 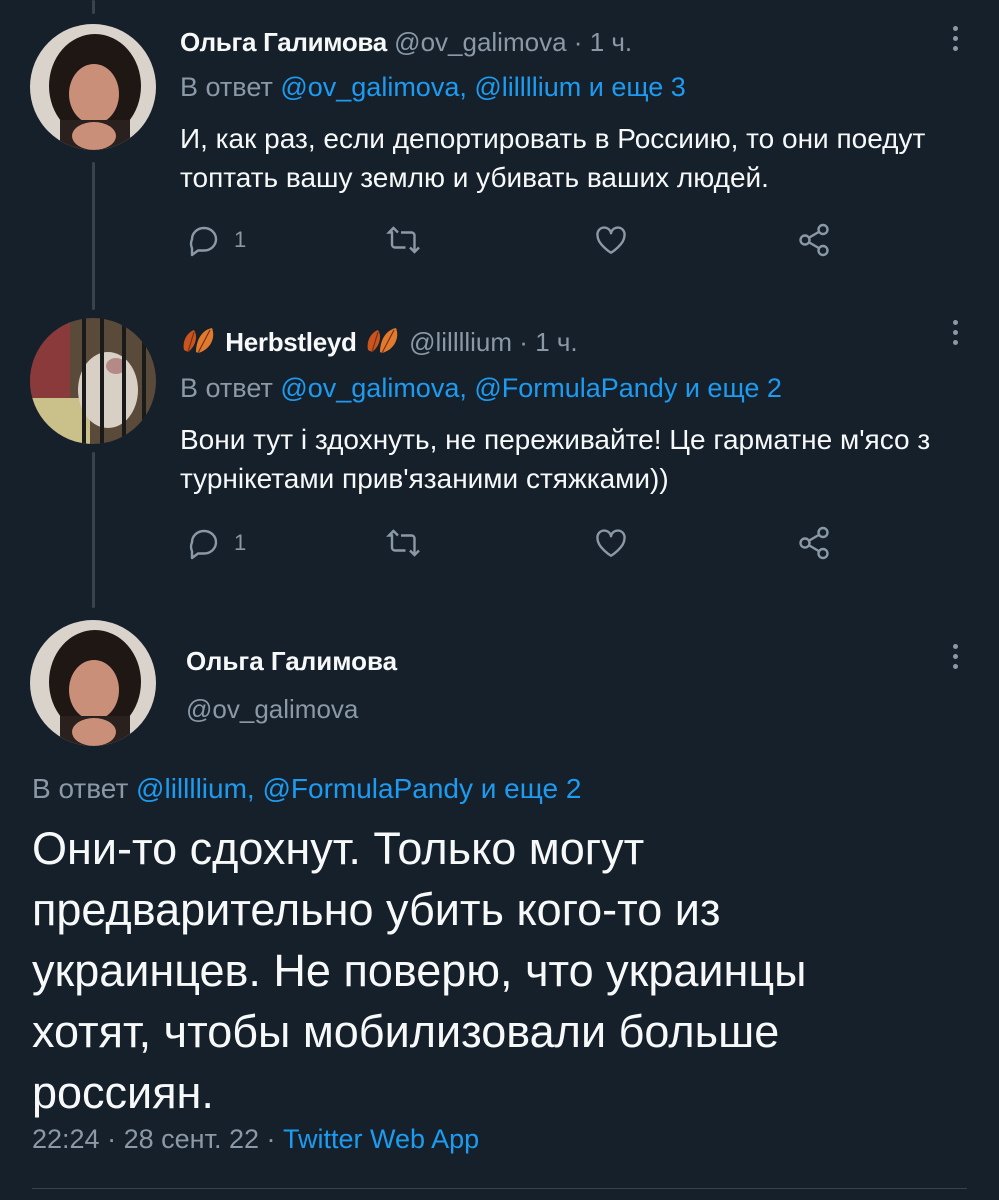 What do you see at coordinates (191, 1139) in the screenshot?
I see `tweet-date: 28 сент. 22` at bounding box center [191, 1139].